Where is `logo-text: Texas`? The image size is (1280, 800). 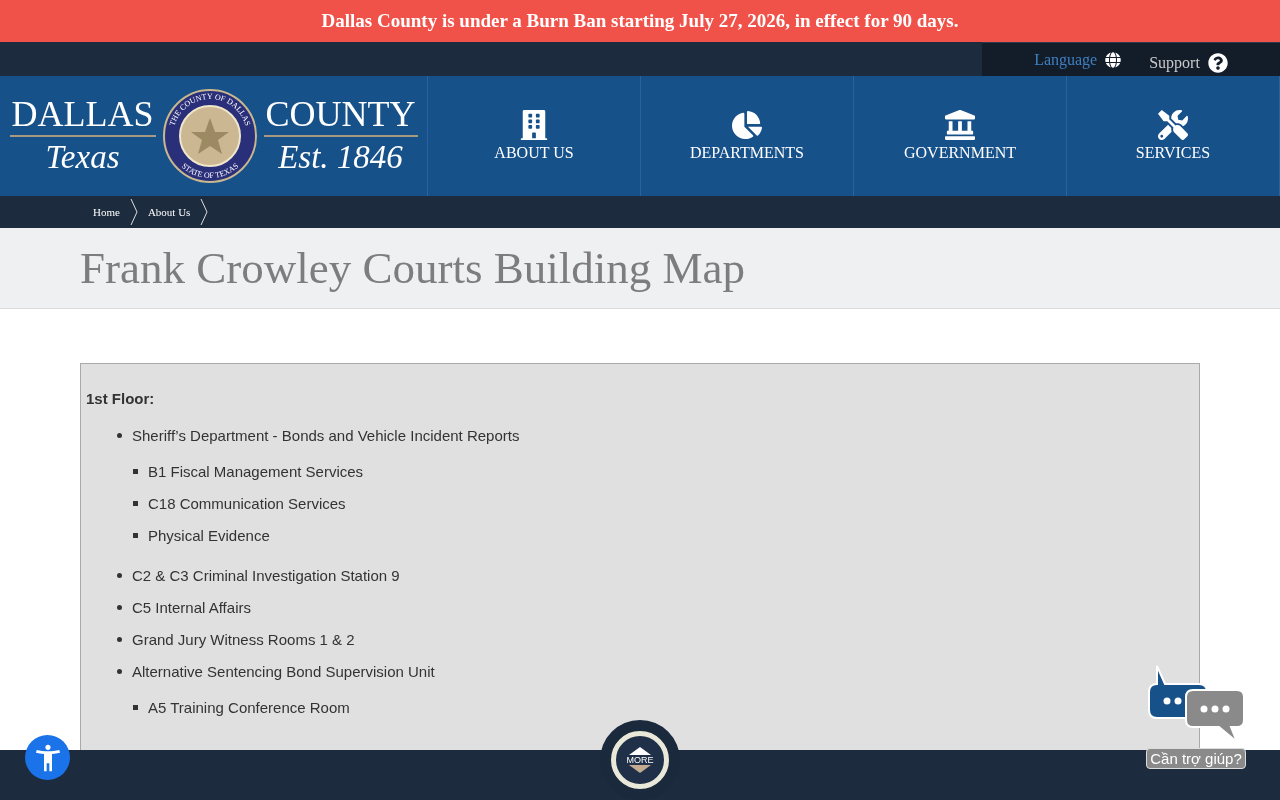 logo-text: Texas is located at coordinates (82, 157).